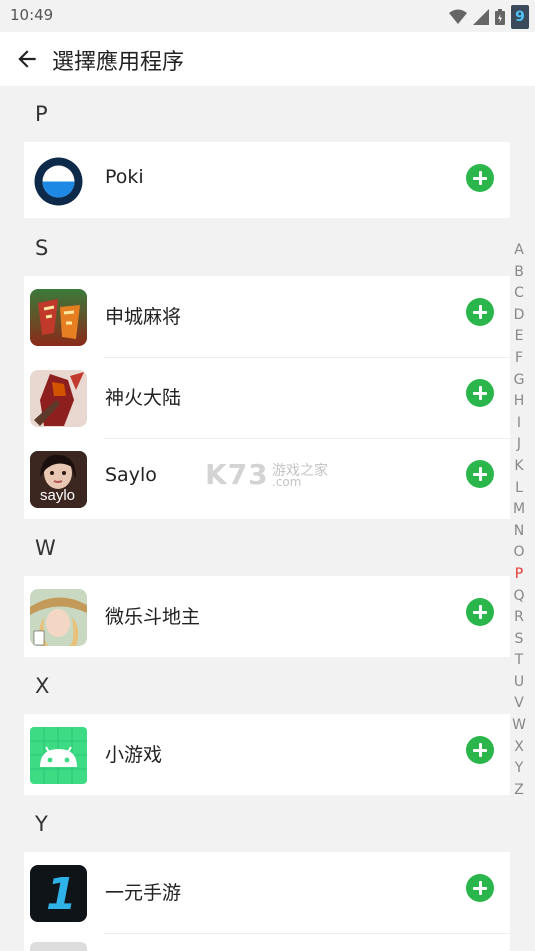  Describe the element at coordinates (519, 748) in the screenshot. I see `index-letter-x: X` at that location.